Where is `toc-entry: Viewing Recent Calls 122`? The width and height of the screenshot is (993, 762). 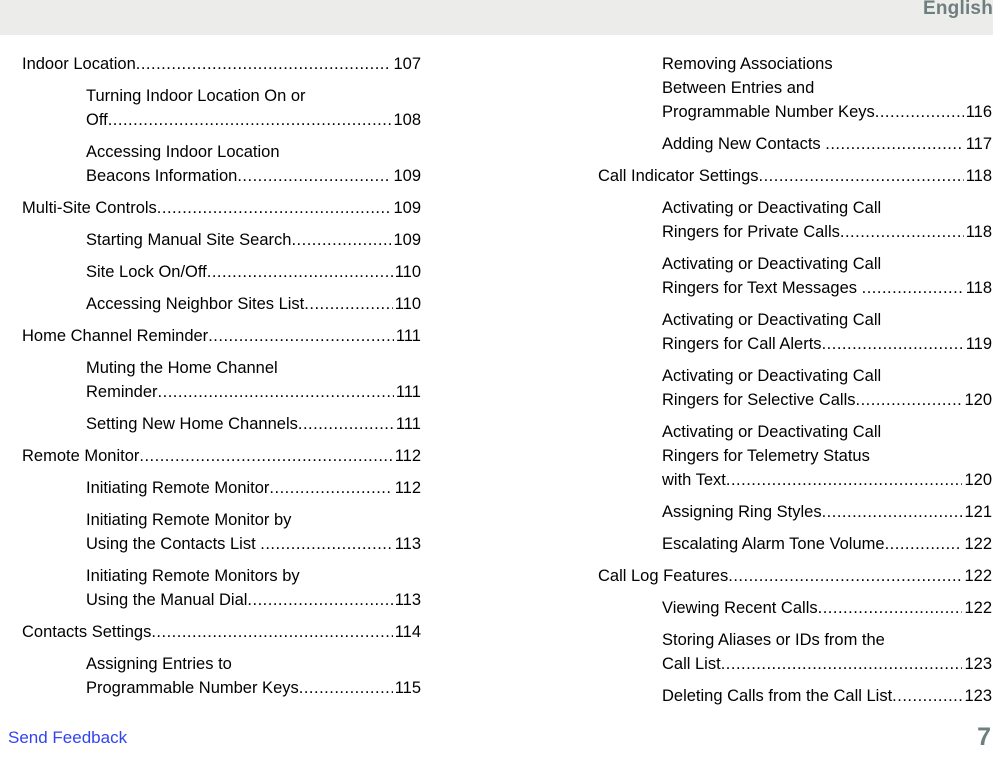 toc-entry: Viewing Recent Calls 122 is located at coordinates (795, 608).